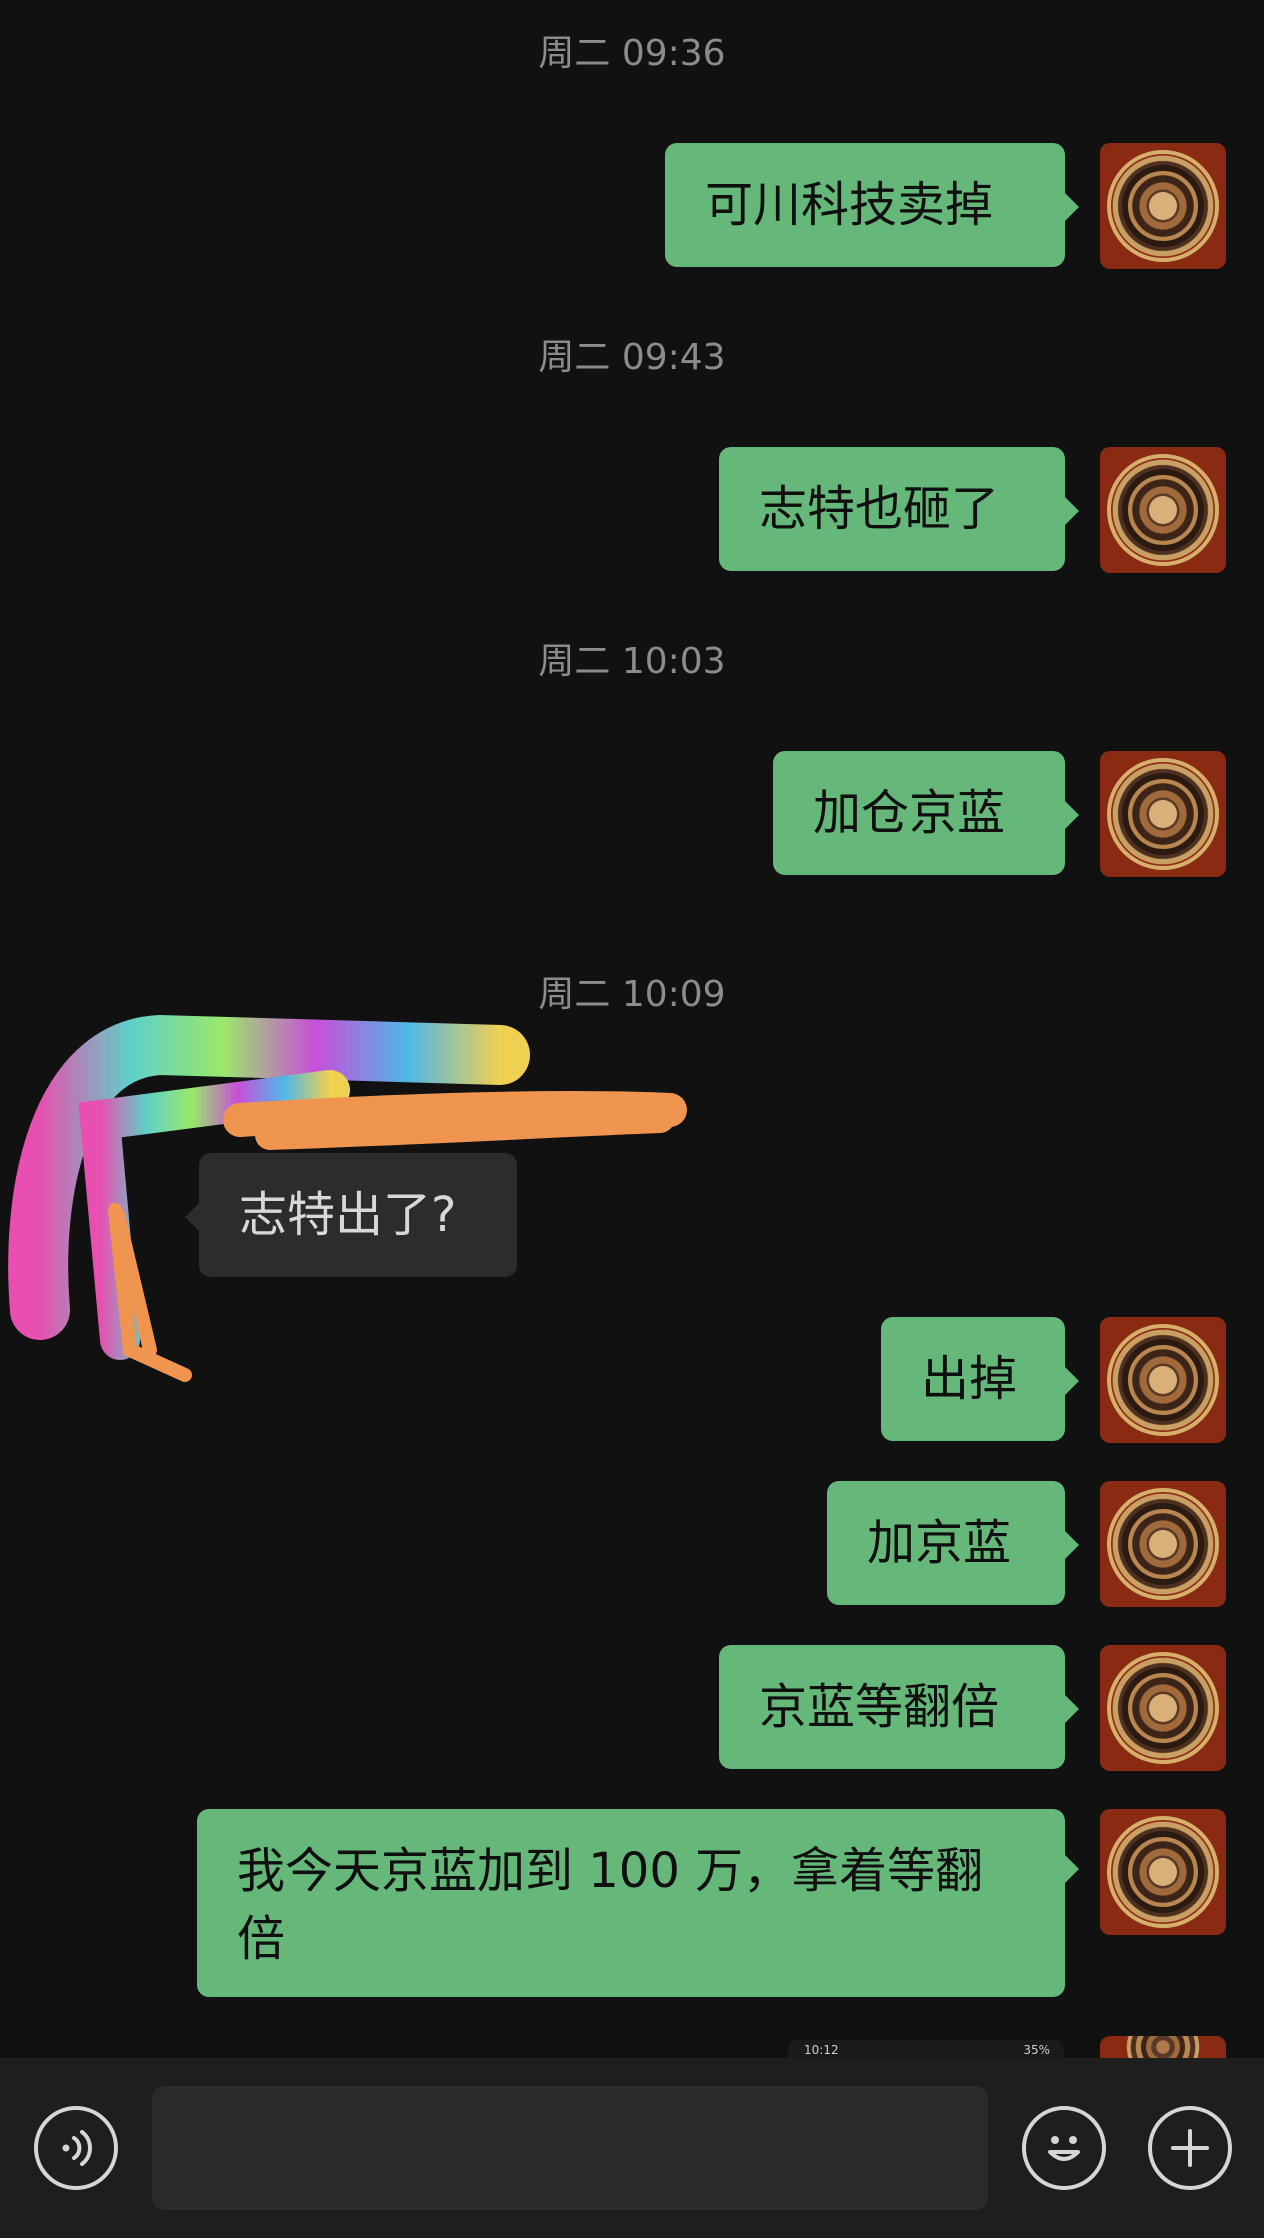 This screenshot has width=1264, height=2238. Describe the element at coordinates (351, 1215) in the screenshot. I see `incoming-message: 志特出了?` at that location.